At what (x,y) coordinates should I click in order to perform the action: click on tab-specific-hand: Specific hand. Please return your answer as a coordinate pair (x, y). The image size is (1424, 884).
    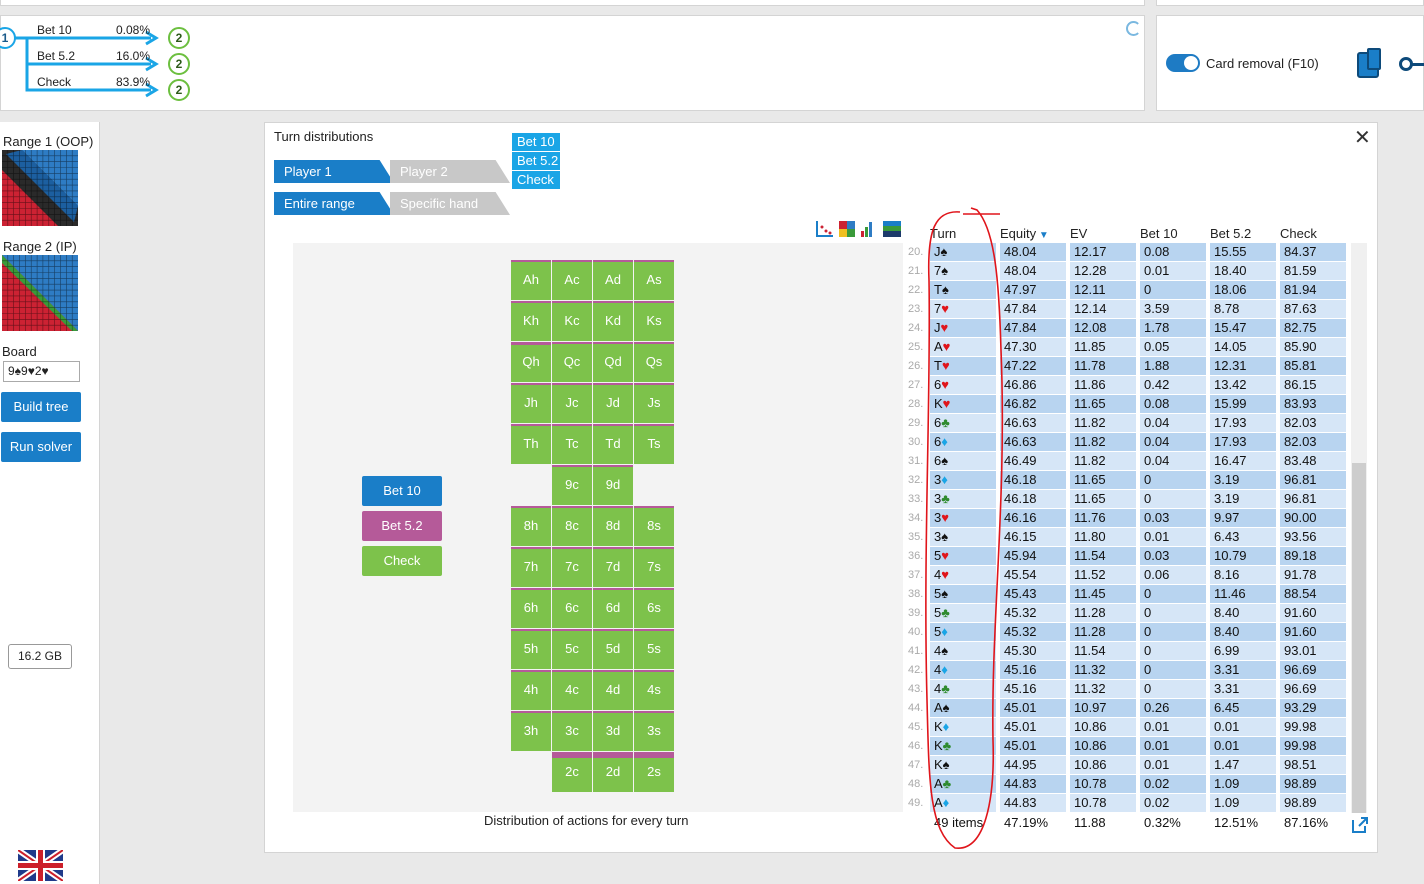
    Looking at the image, I should click on (450, 203).